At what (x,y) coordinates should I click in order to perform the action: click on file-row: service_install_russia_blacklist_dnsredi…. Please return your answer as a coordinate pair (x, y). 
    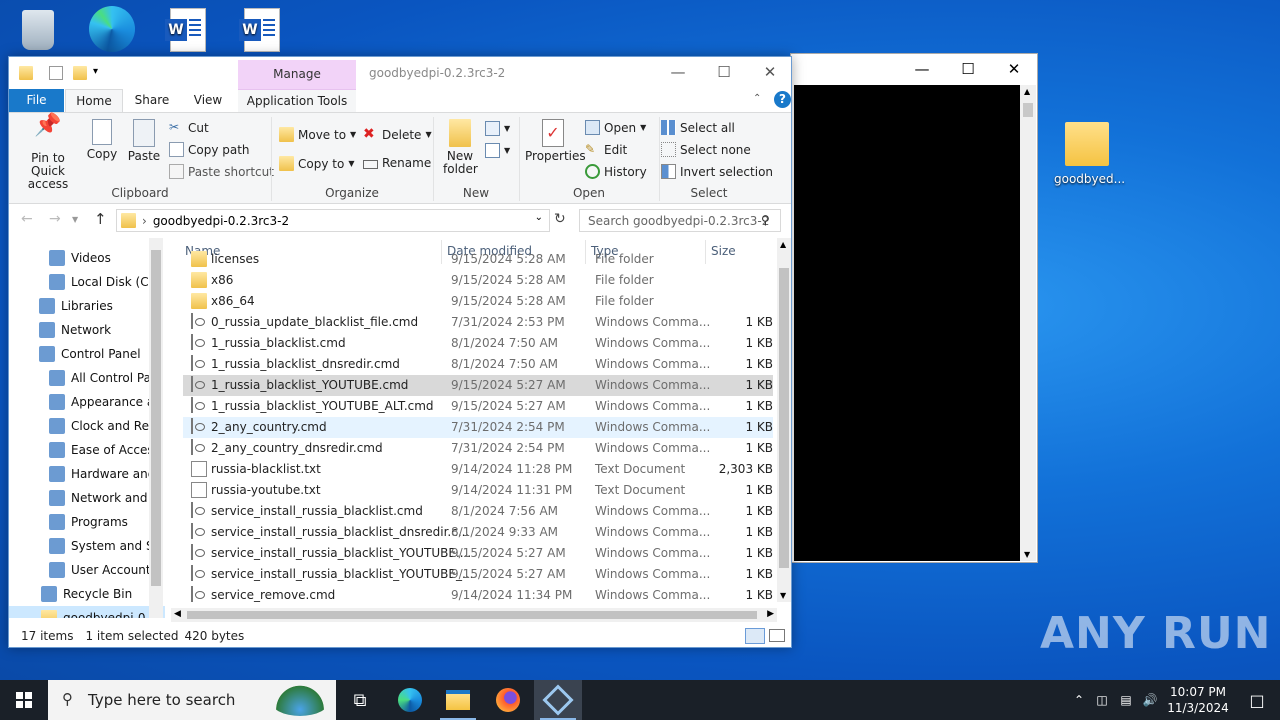
    Looking at the image, I should click on (478, 532).